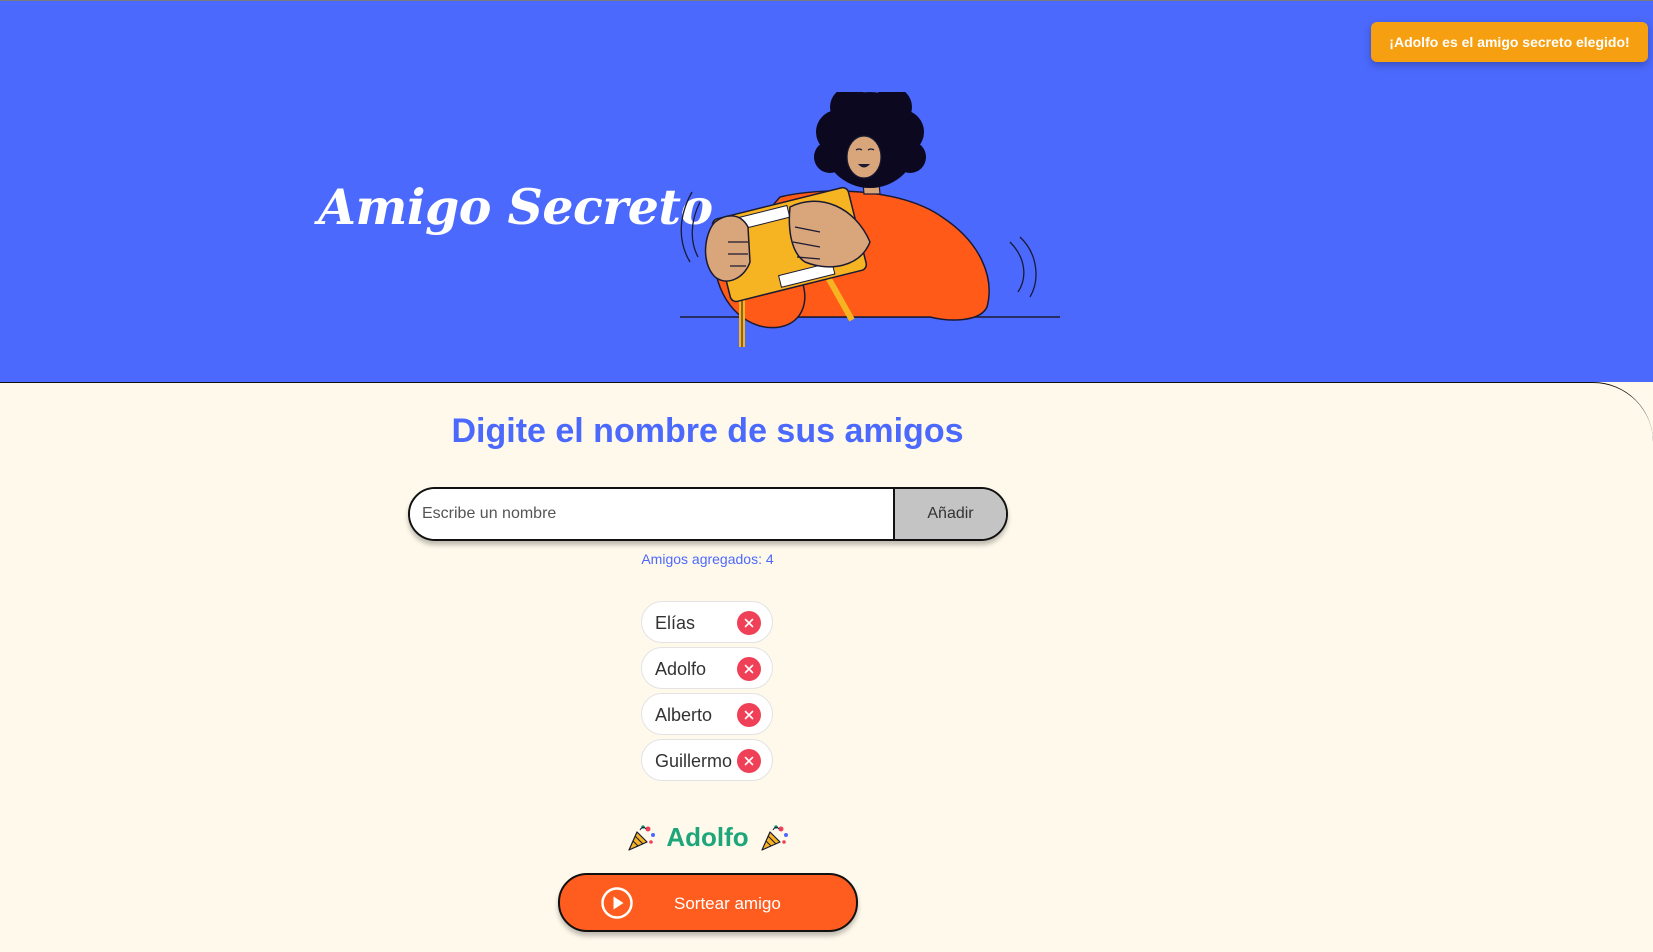  I want to click on chosen-friend-name: Adolfo, so click(707, 837).